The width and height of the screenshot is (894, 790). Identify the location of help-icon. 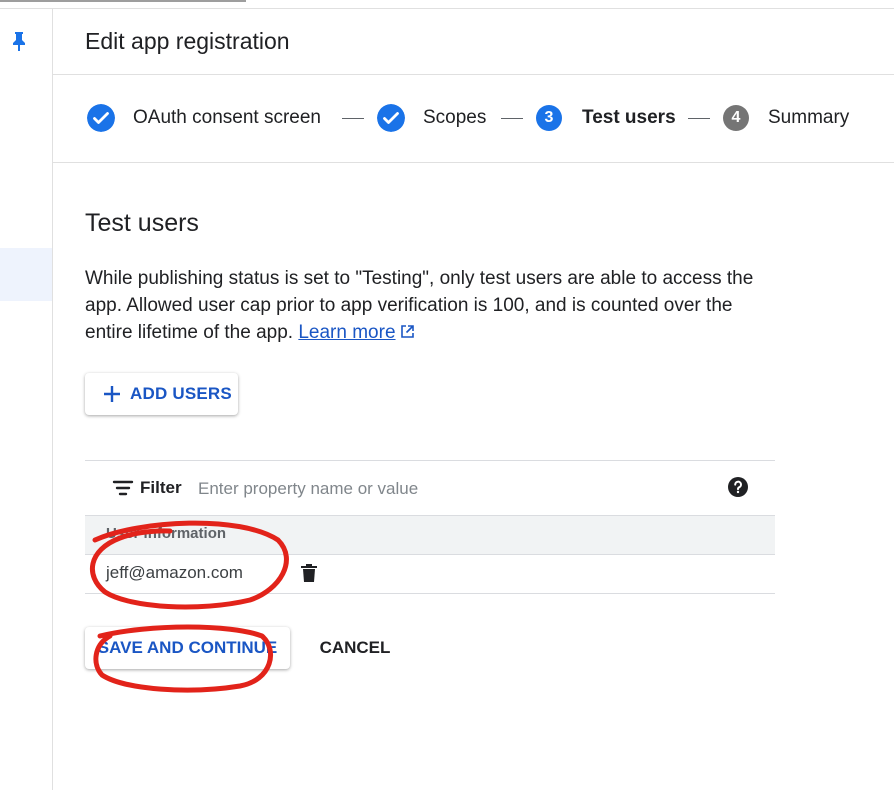
(738, 487).